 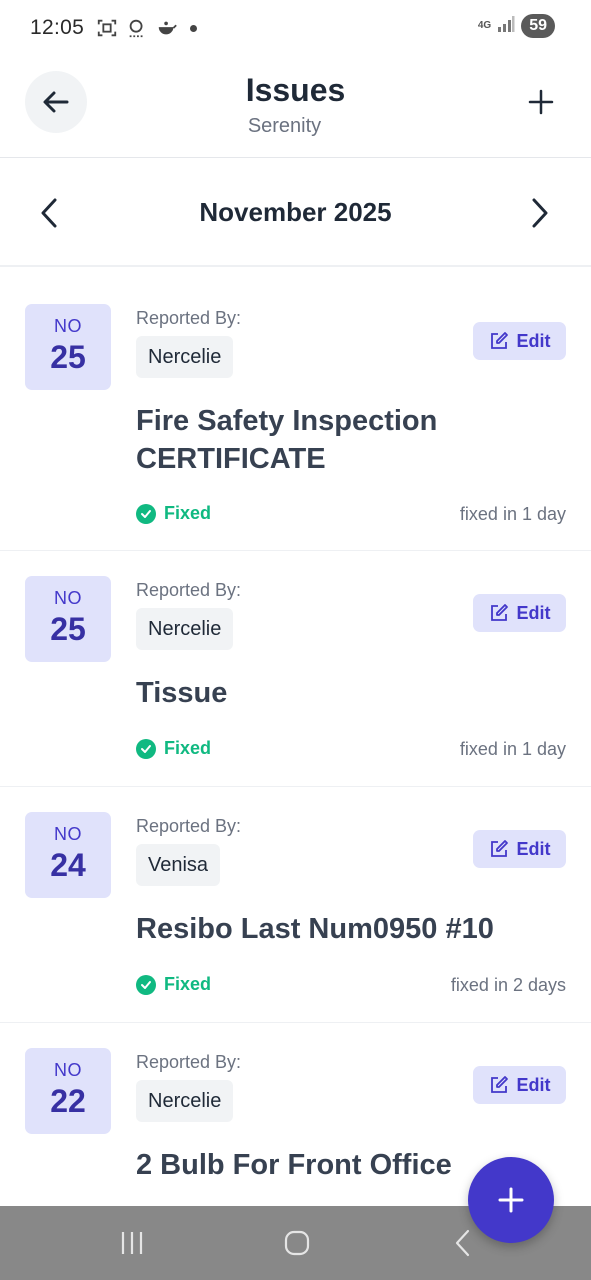 I want to click on recent-apps-button, so click(x=132, y=1243).